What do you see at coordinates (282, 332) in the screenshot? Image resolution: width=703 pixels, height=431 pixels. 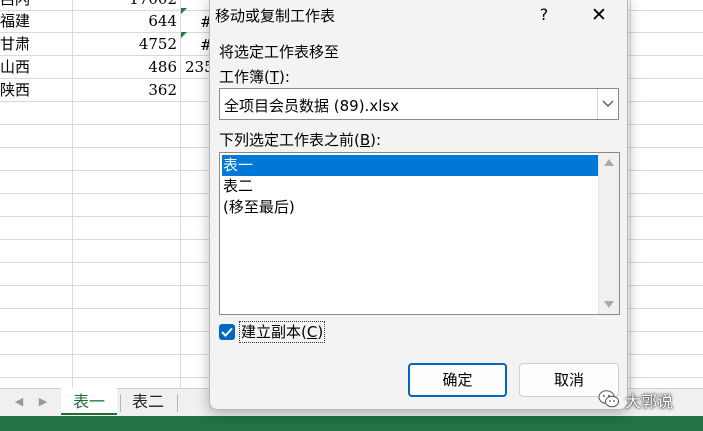 I see `create-copy-label: 建立副本(C)` at bounding box center [282, 332].